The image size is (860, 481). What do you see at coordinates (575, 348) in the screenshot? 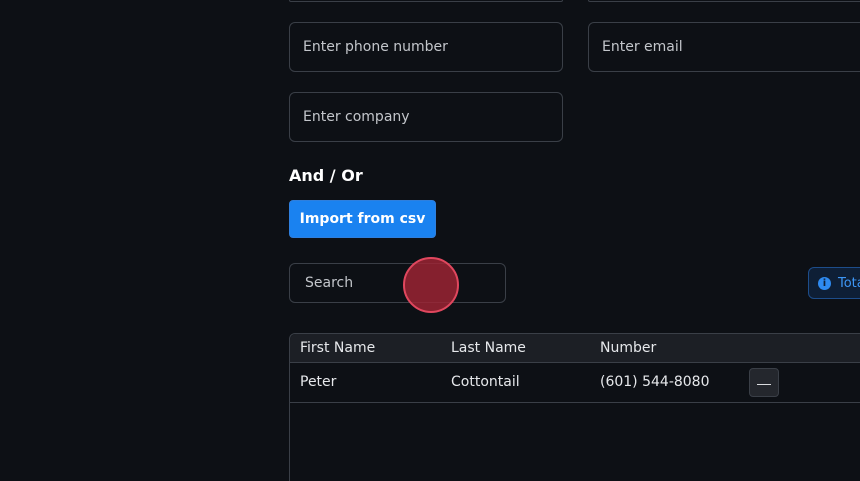
I see `table-header: First Name Last Name Number` at bounding box center [575, 348].